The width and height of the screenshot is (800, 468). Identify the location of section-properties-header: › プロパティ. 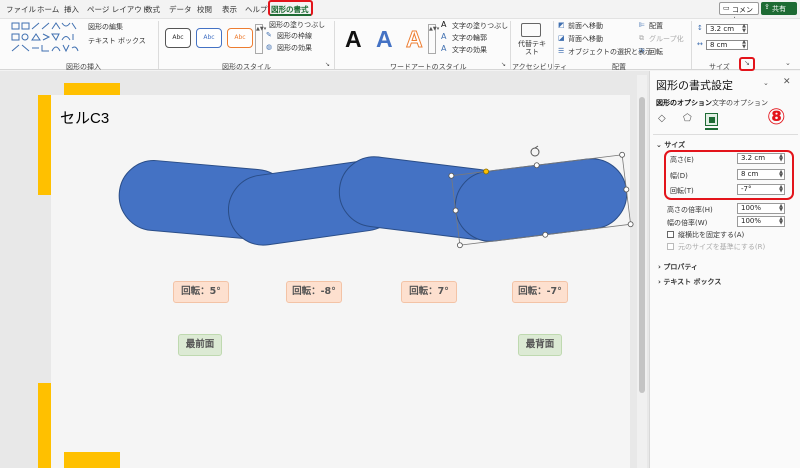
(678, 267).